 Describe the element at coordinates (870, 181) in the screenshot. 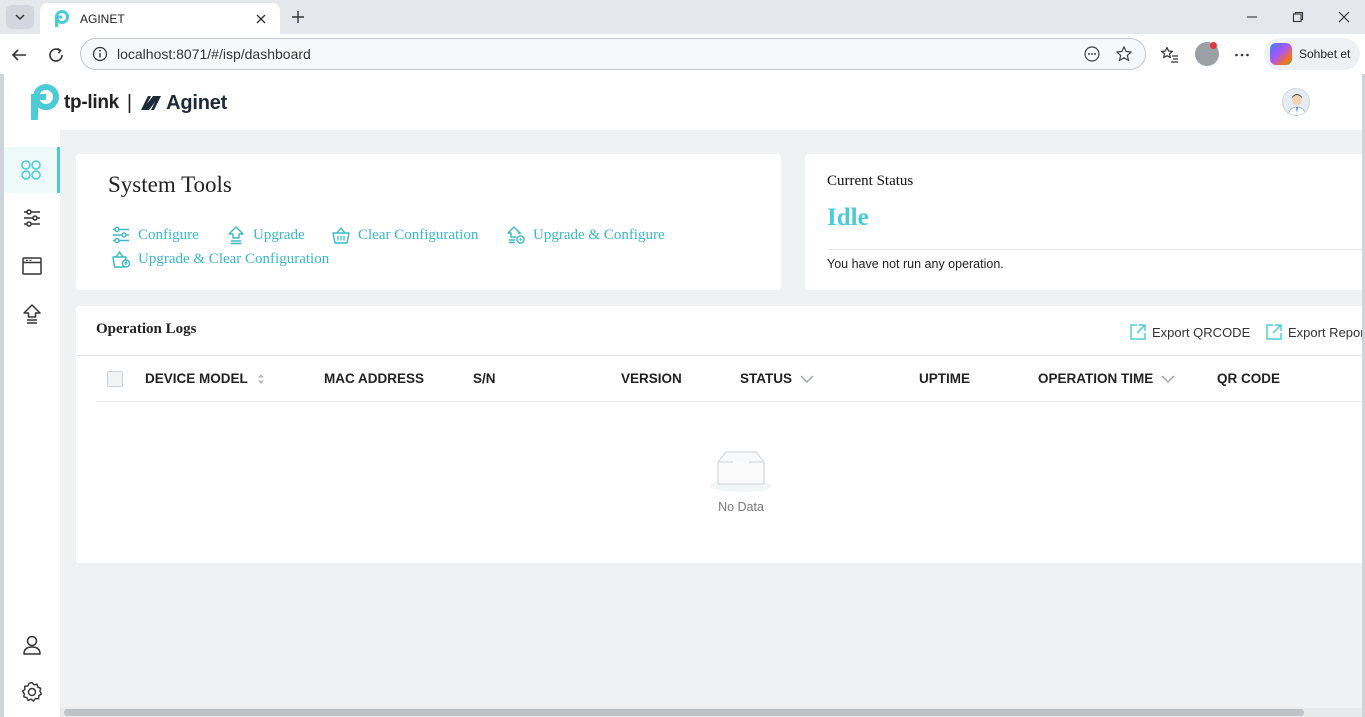

I see `current-status-label: Current Status` at that location.